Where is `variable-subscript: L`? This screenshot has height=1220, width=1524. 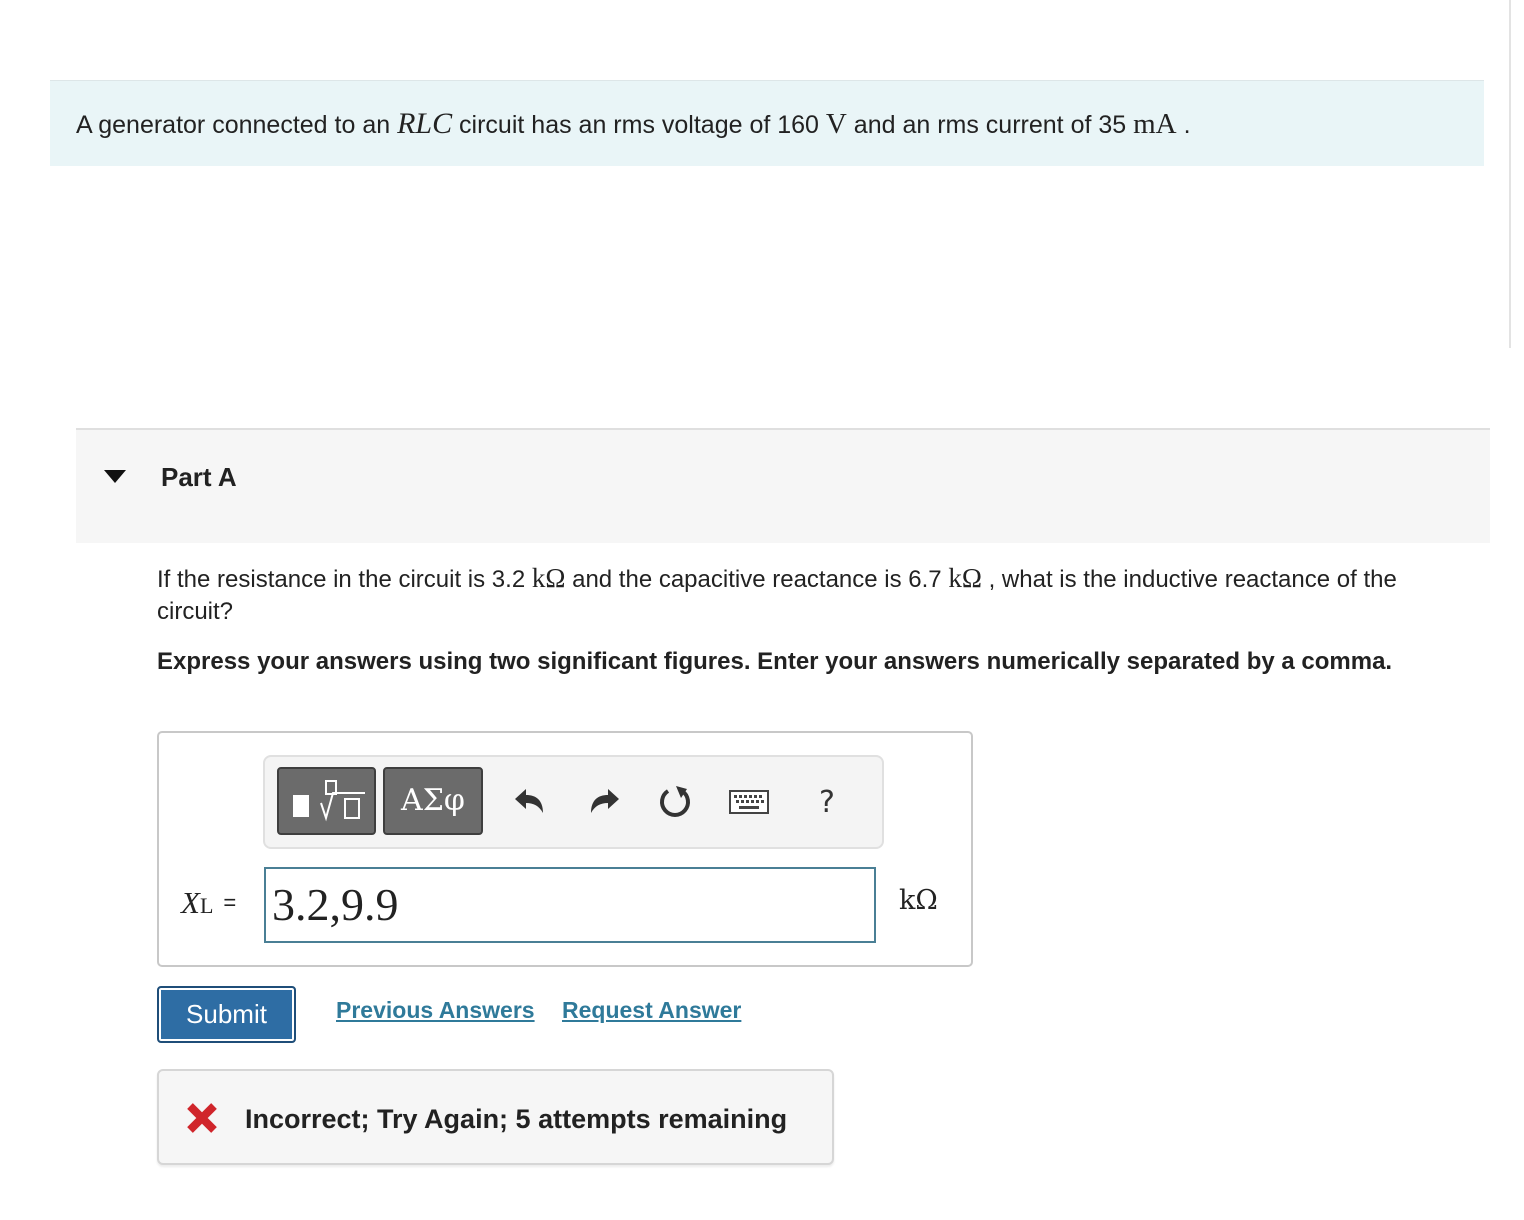 variable-subscript: L is located at coordinates (206, 905).